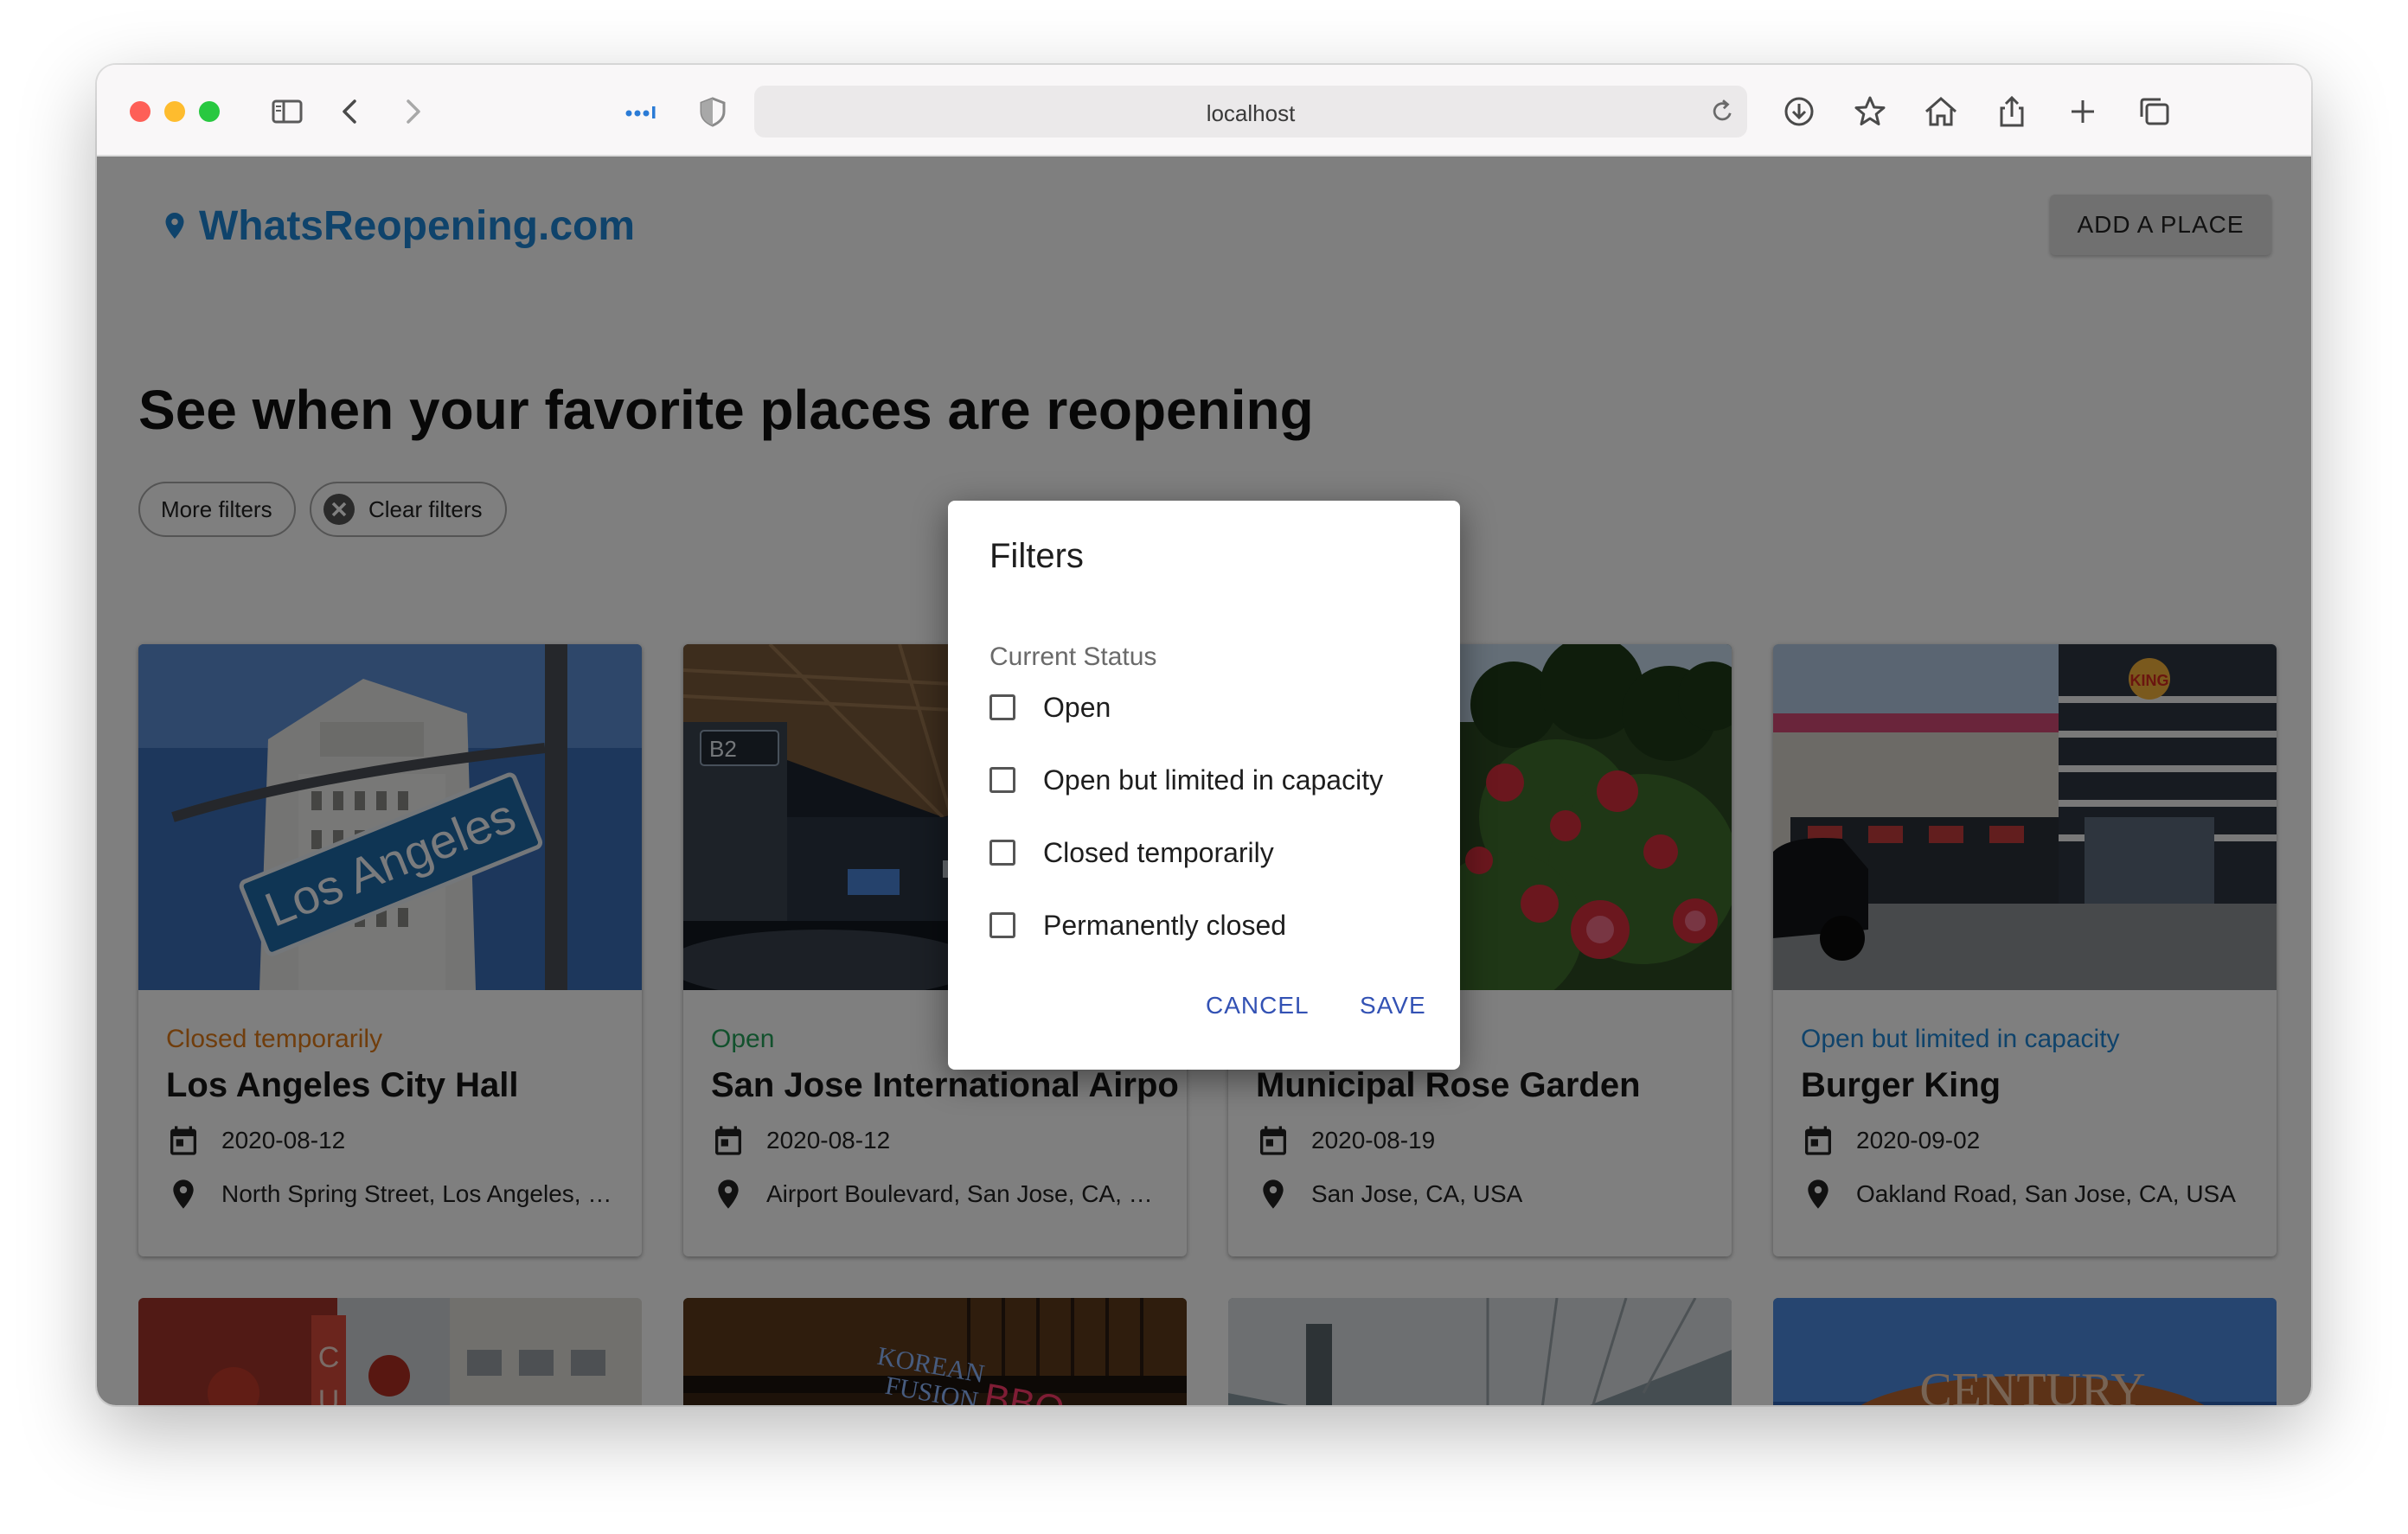  What do you see at coordinates (351, 111) in the screenshot?
I see `back-icon` at bounding box center [351, 111].